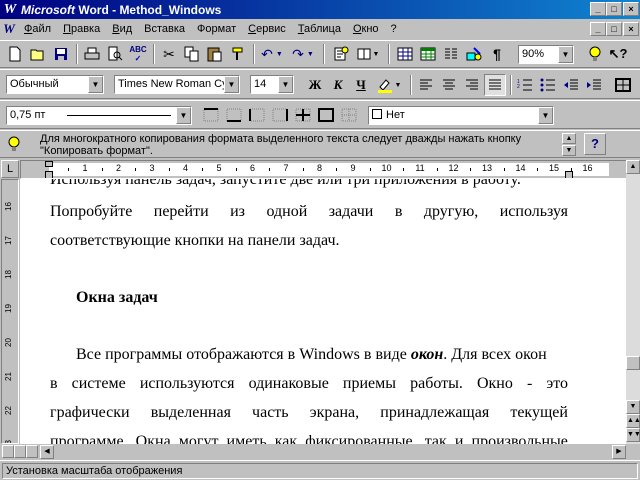 Image resolution: width=640 pixels, height=480 pixels. Describe the element at coordinates (10, 311) in the screenshot. I see `vertical-ruler: 1617181920212223` at that location.